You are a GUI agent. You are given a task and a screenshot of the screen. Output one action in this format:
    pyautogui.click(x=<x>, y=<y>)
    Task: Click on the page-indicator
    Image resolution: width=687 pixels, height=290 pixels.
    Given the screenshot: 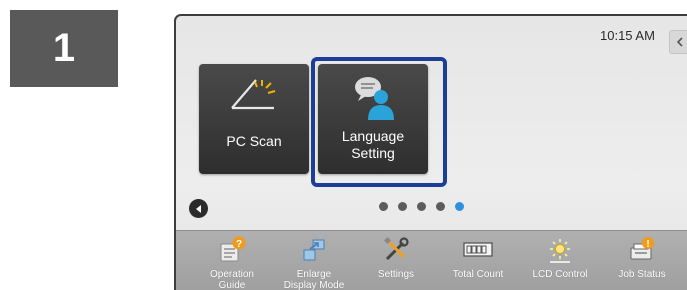 What is the action you would take?
    pyautogui.click(x=421, y=206)
    